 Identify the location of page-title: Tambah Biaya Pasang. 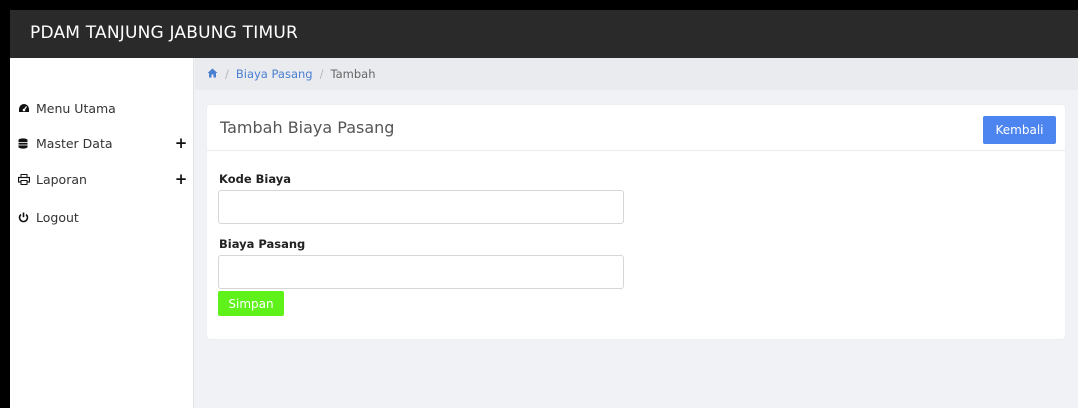
(307, 127).